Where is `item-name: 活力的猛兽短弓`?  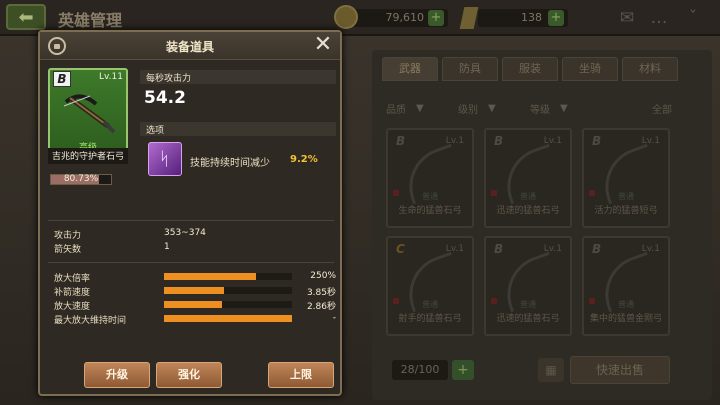
item-name: 活力的猛兽短弓 is located at coordinates (626, 211).